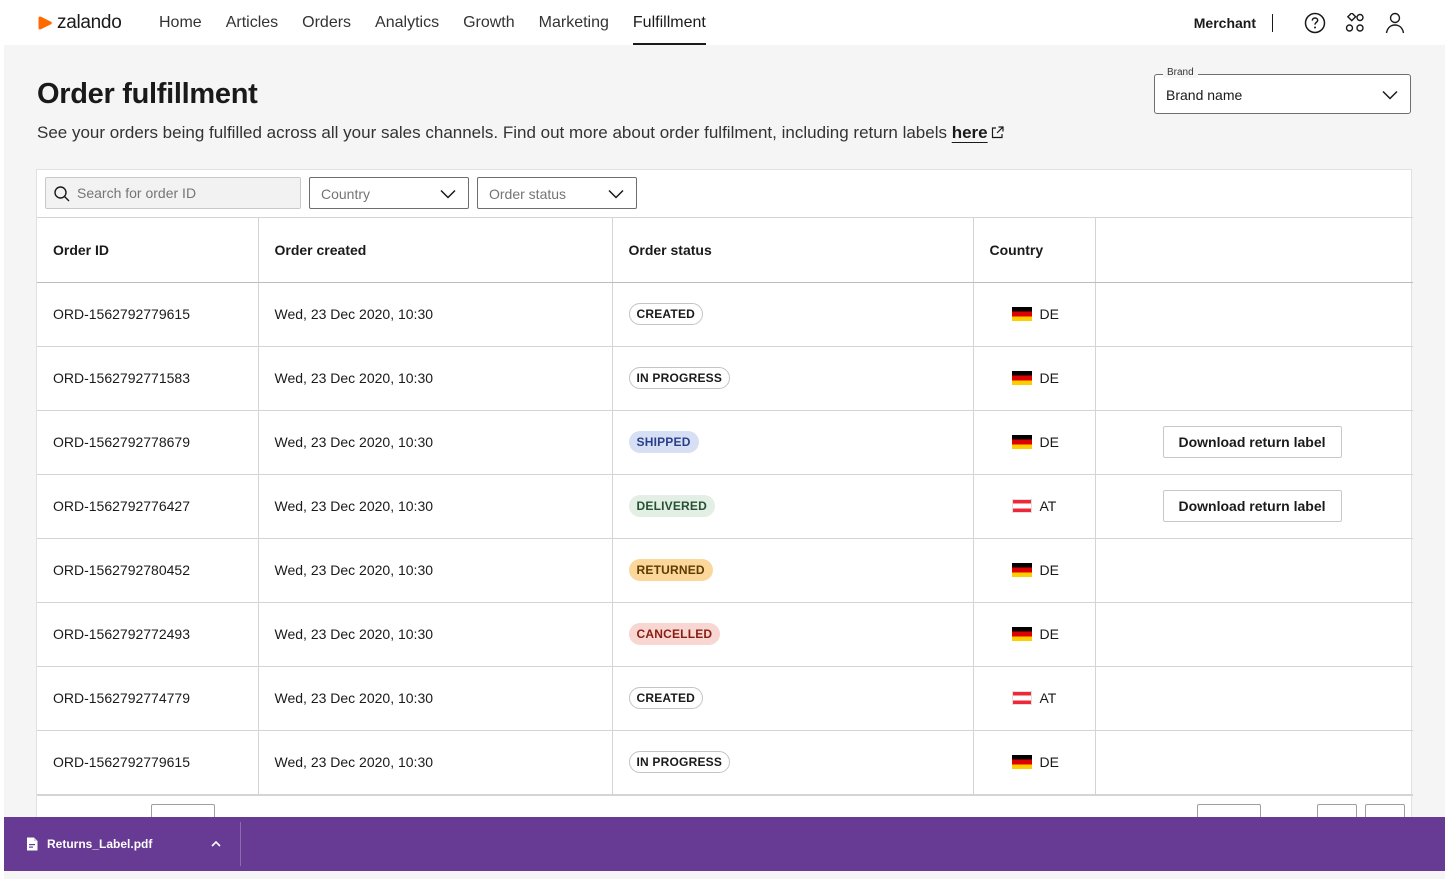  Describe the element at coordinates (1315, 23) in the screenshot. I see `help-icon` at that location.